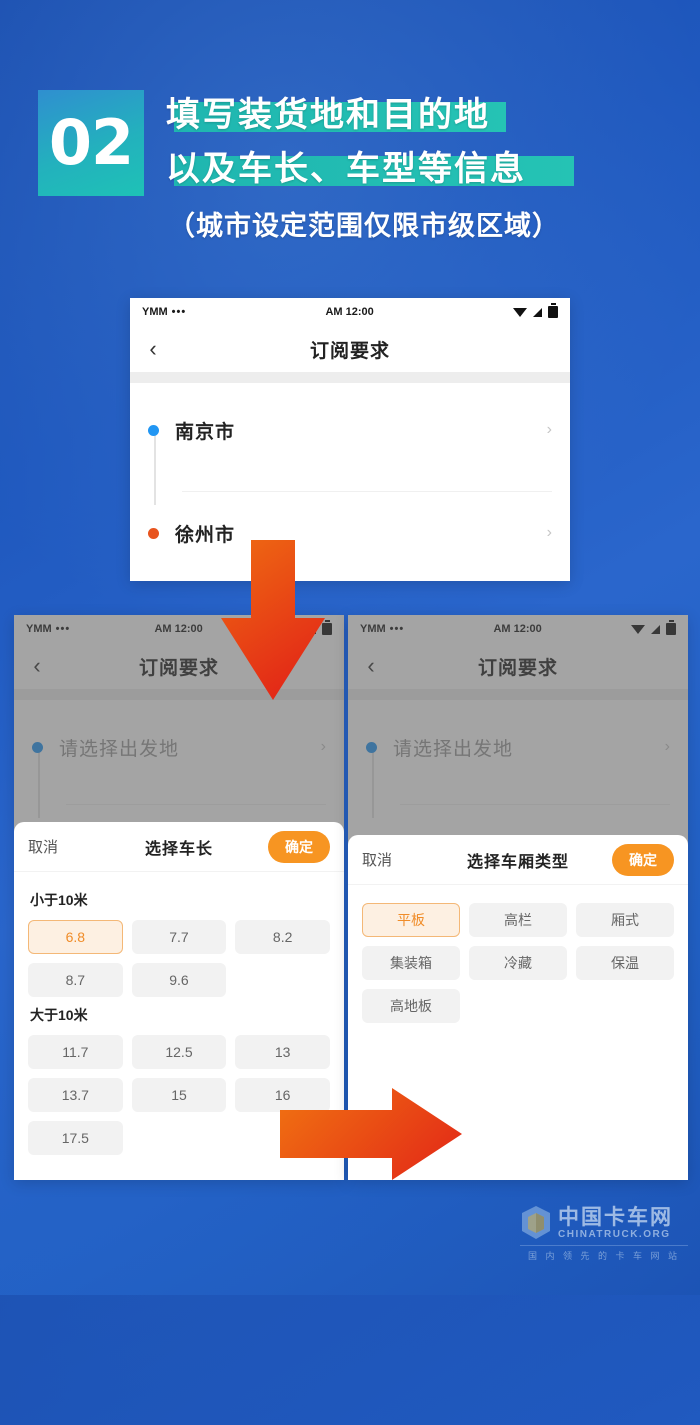 The width and height of the screenshot is (700, 1425). What do you see at coordinates (59, 900) in the screenshot?
I see `group-label: 小于10米` at bounding box center [59, 900].